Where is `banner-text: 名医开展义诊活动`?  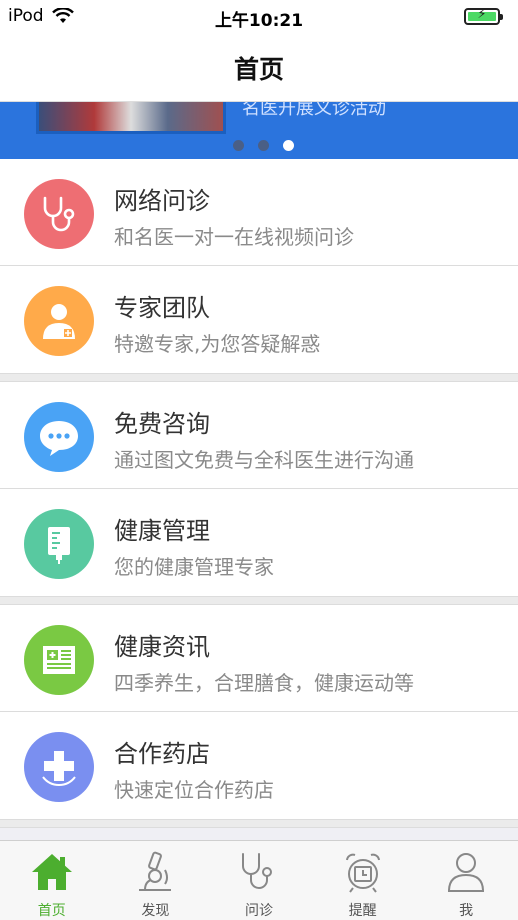
banner-text: 名医开展义诊活动 is located at coordinates (314, 110).